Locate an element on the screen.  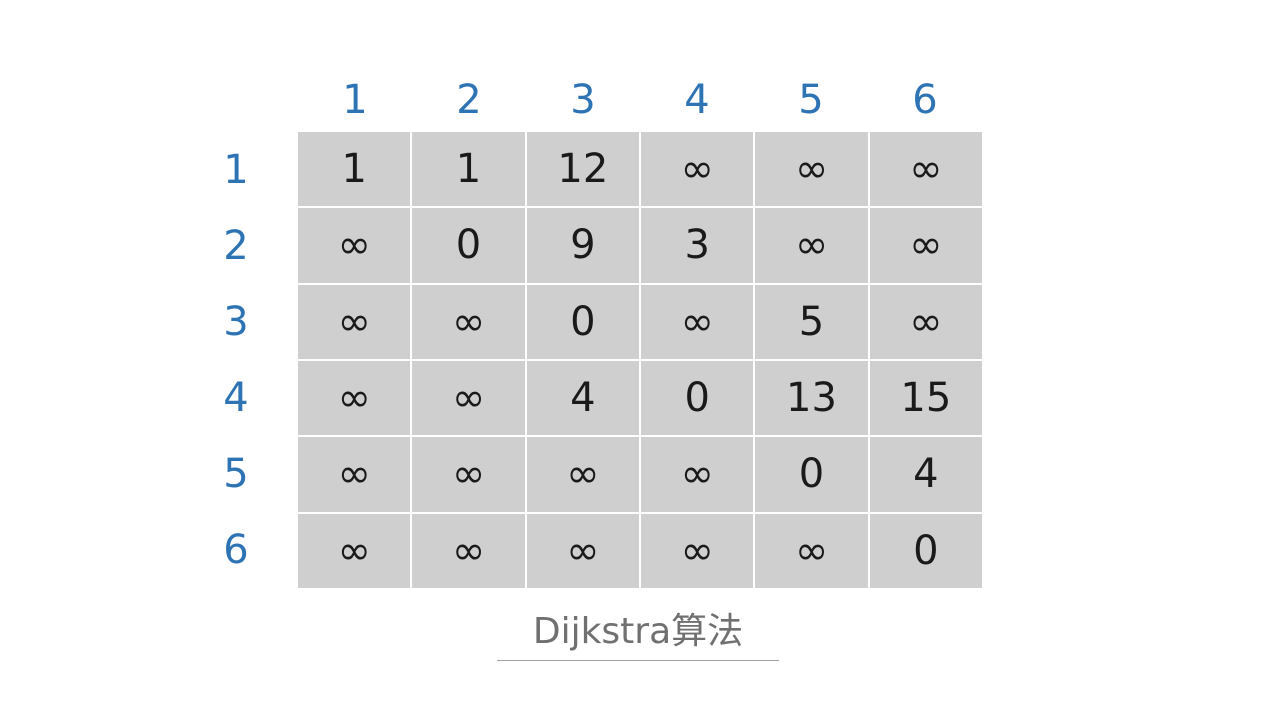
column-header: 1 is located at coordinates (355, 100).